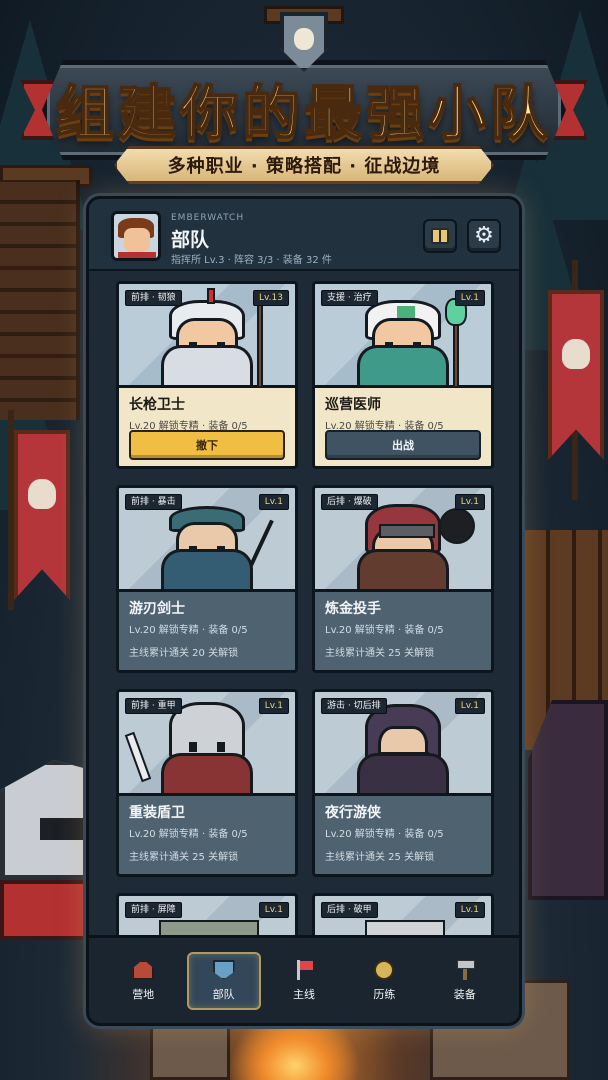 This screenshot has width=608, height=1080. I want to click on watchtower, so click(40, 300).